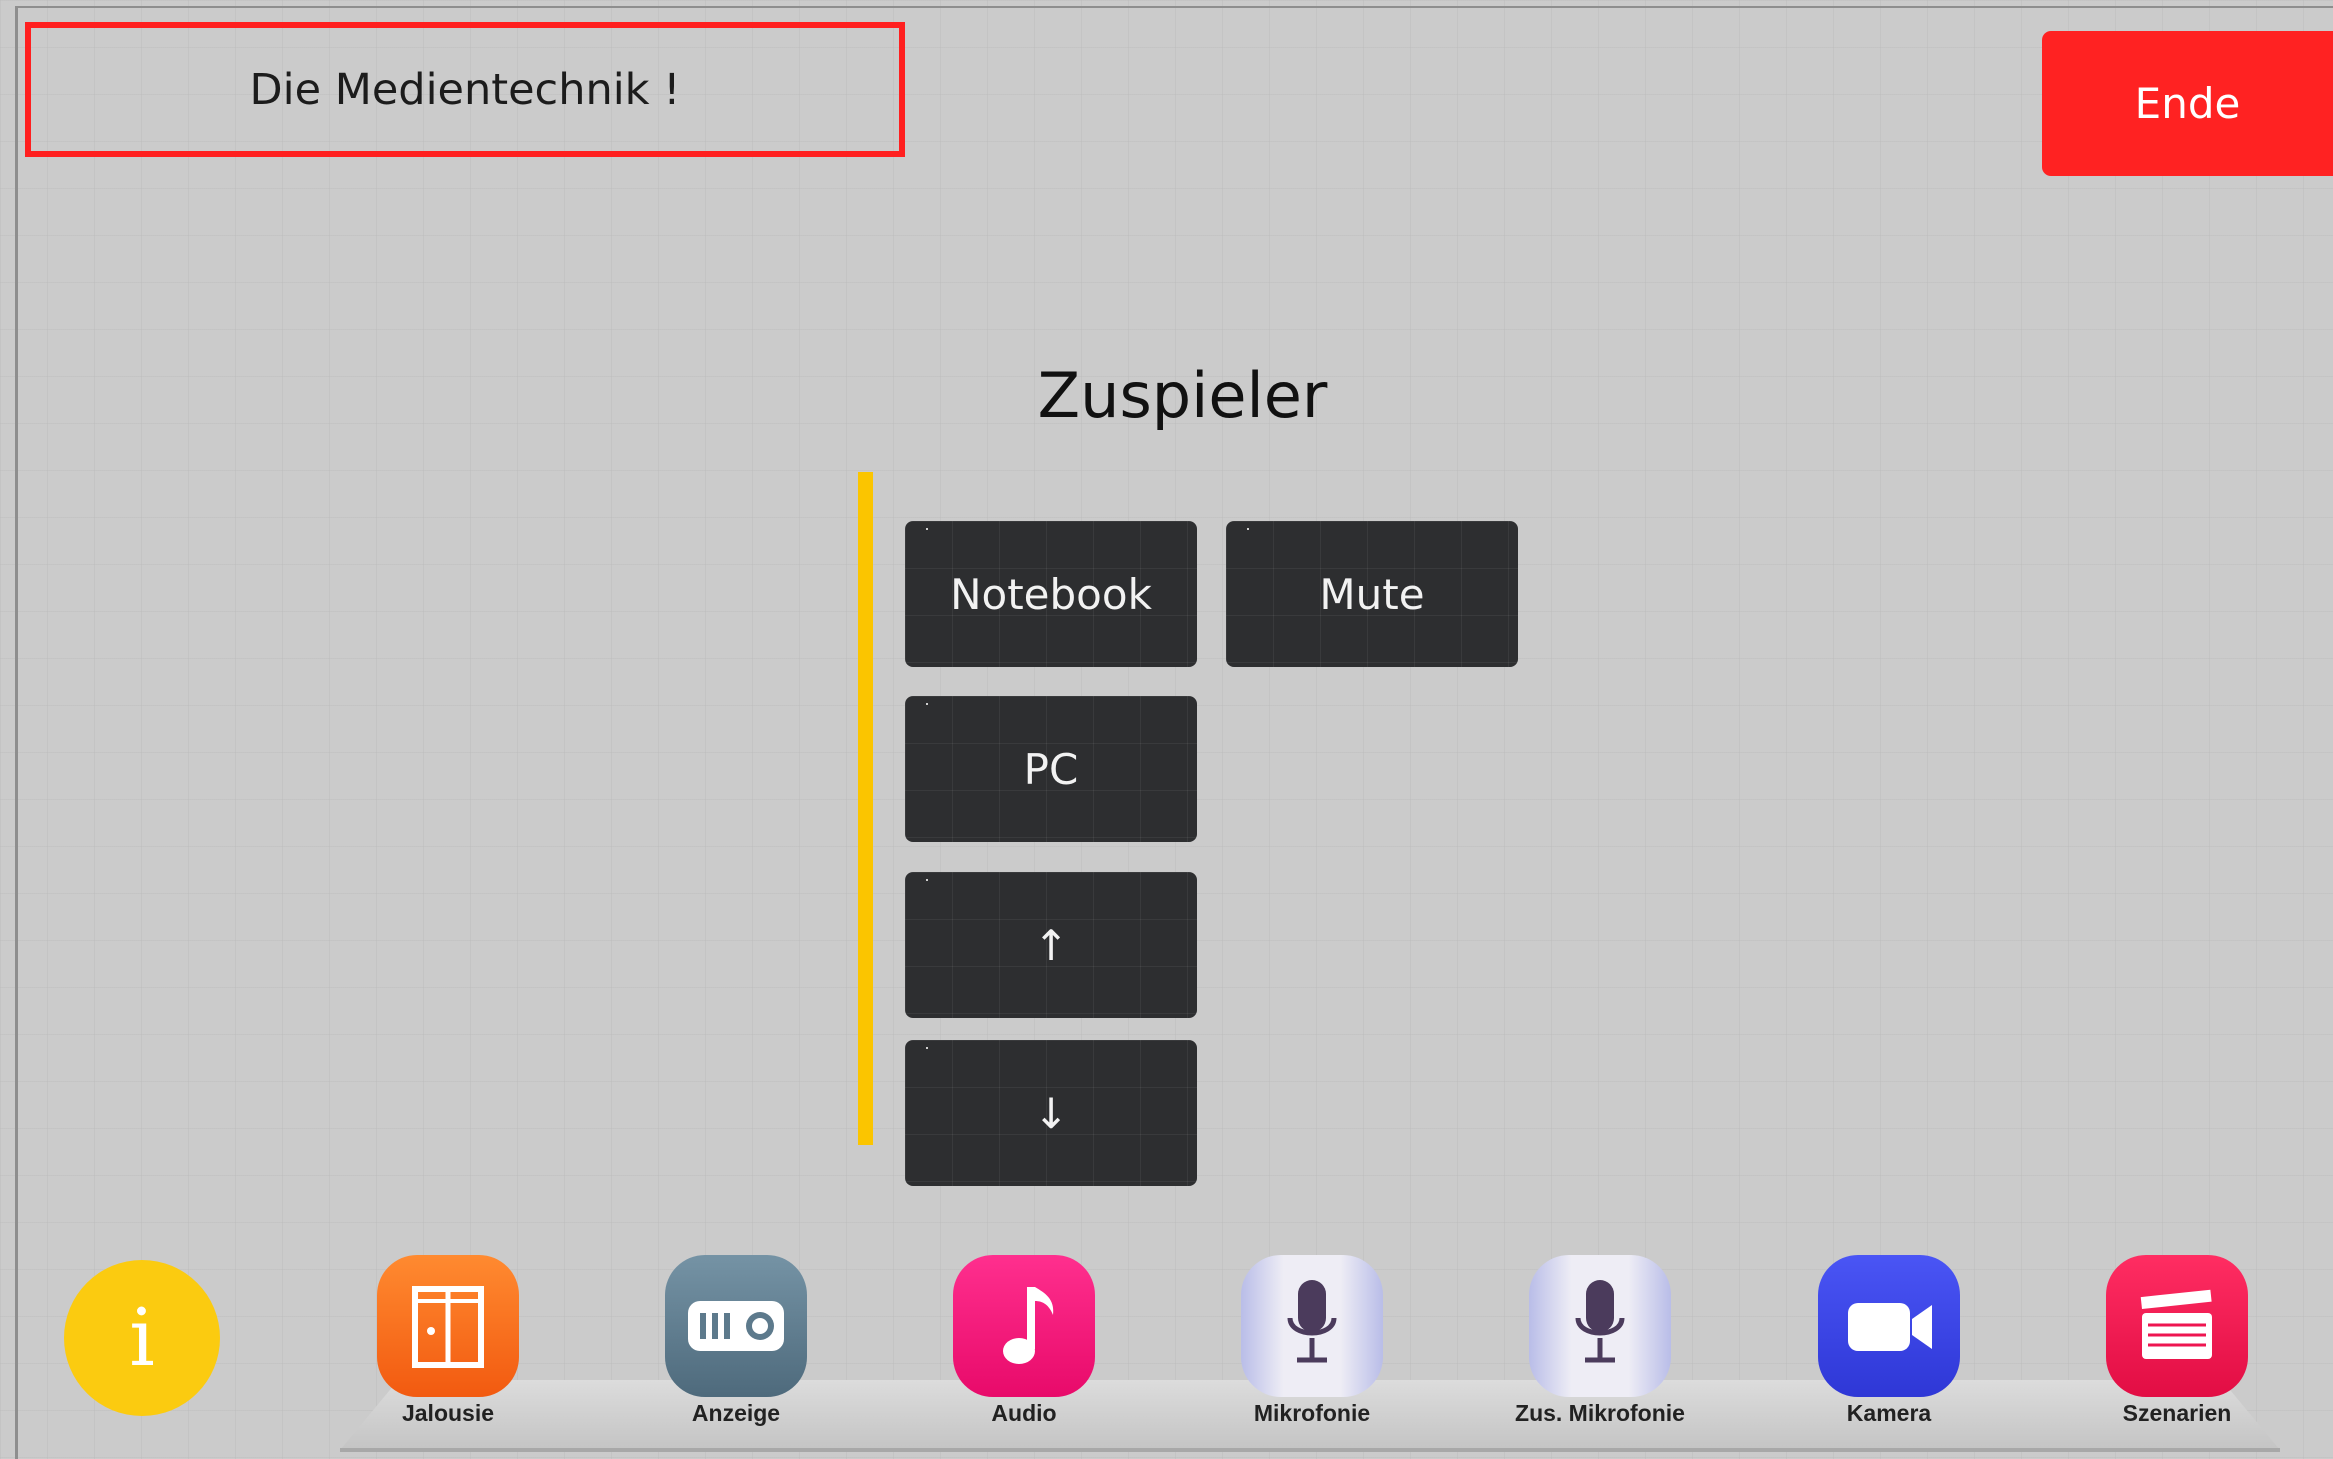 This screenshot has width=2333, height=1459. I want to click on dock-item-kamera: Kamera, so click(1889, 1345).